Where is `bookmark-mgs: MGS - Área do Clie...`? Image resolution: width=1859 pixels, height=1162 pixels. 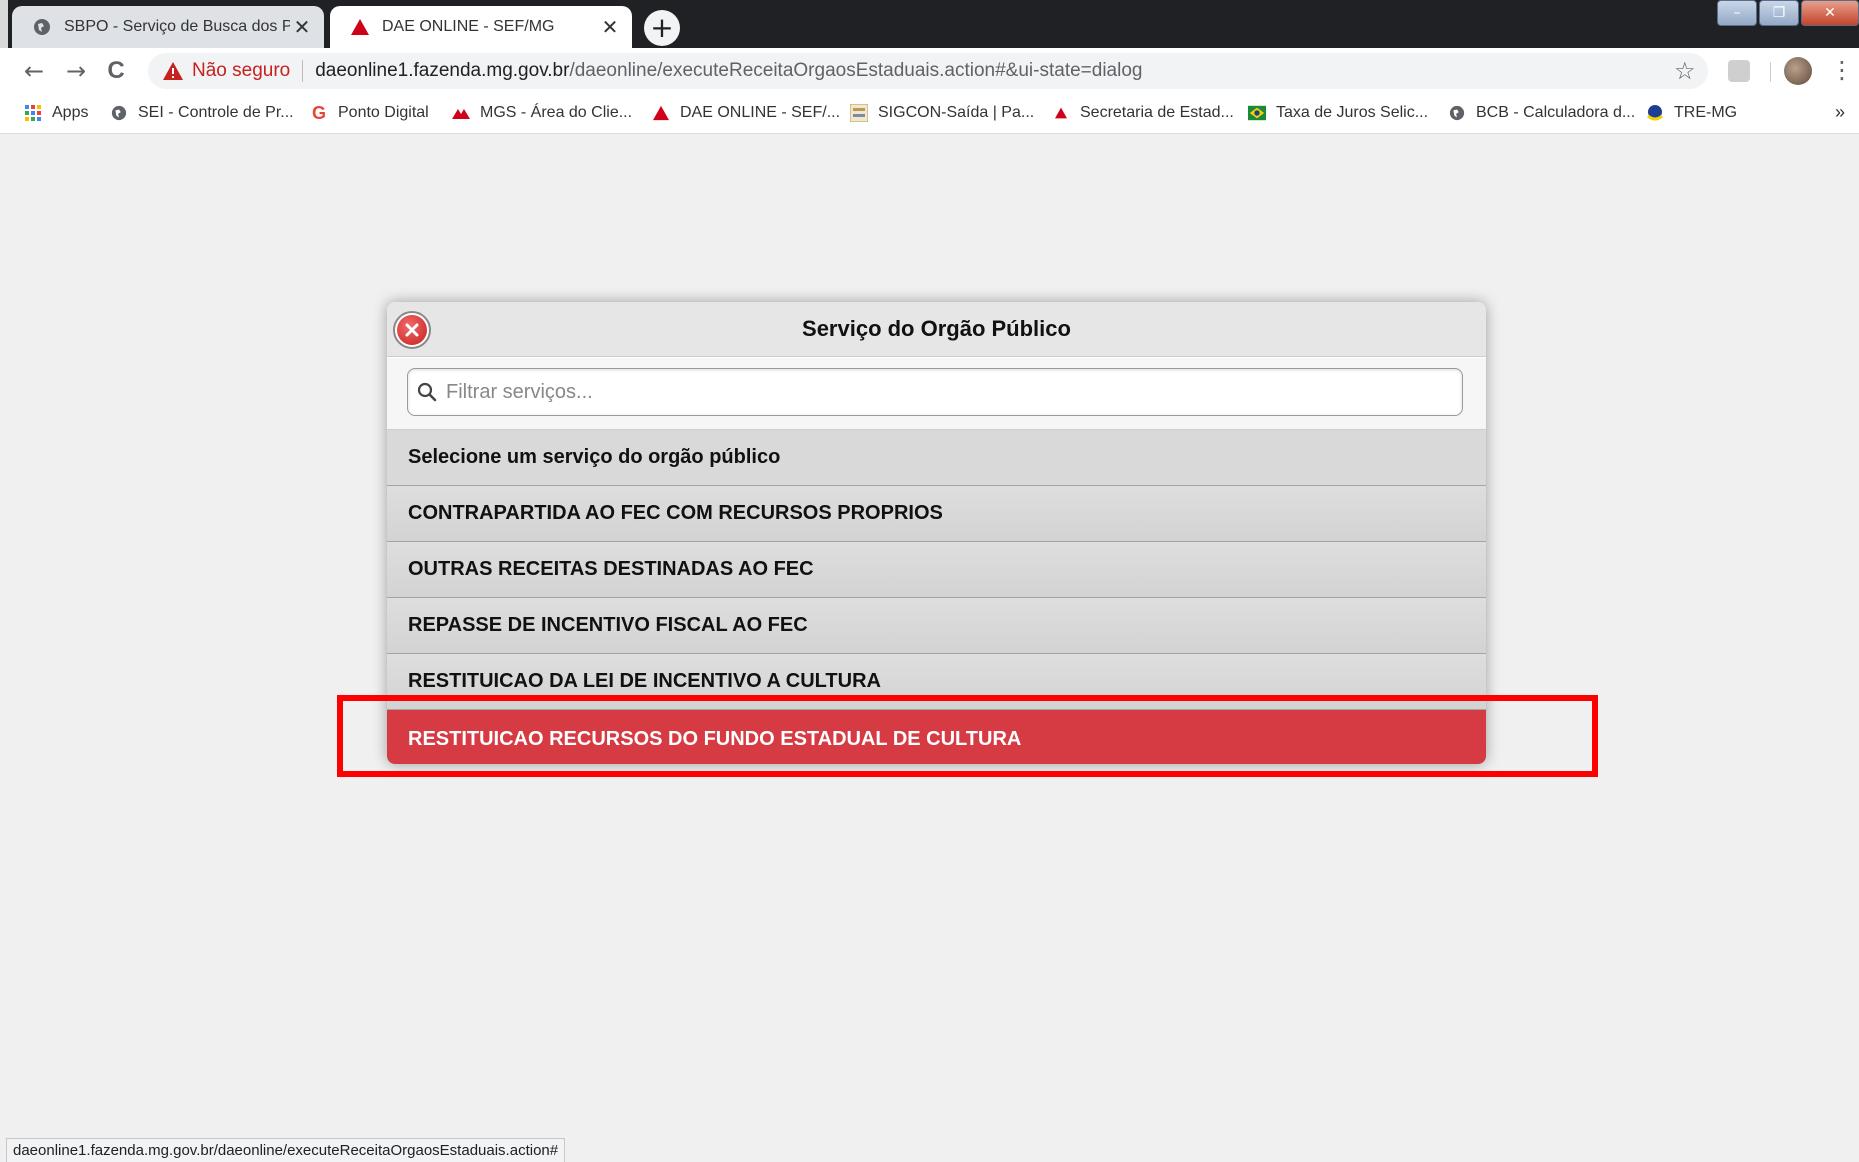 bookmark-mgs: MGS - Área do Clie... is located at coordinates (542, 113).